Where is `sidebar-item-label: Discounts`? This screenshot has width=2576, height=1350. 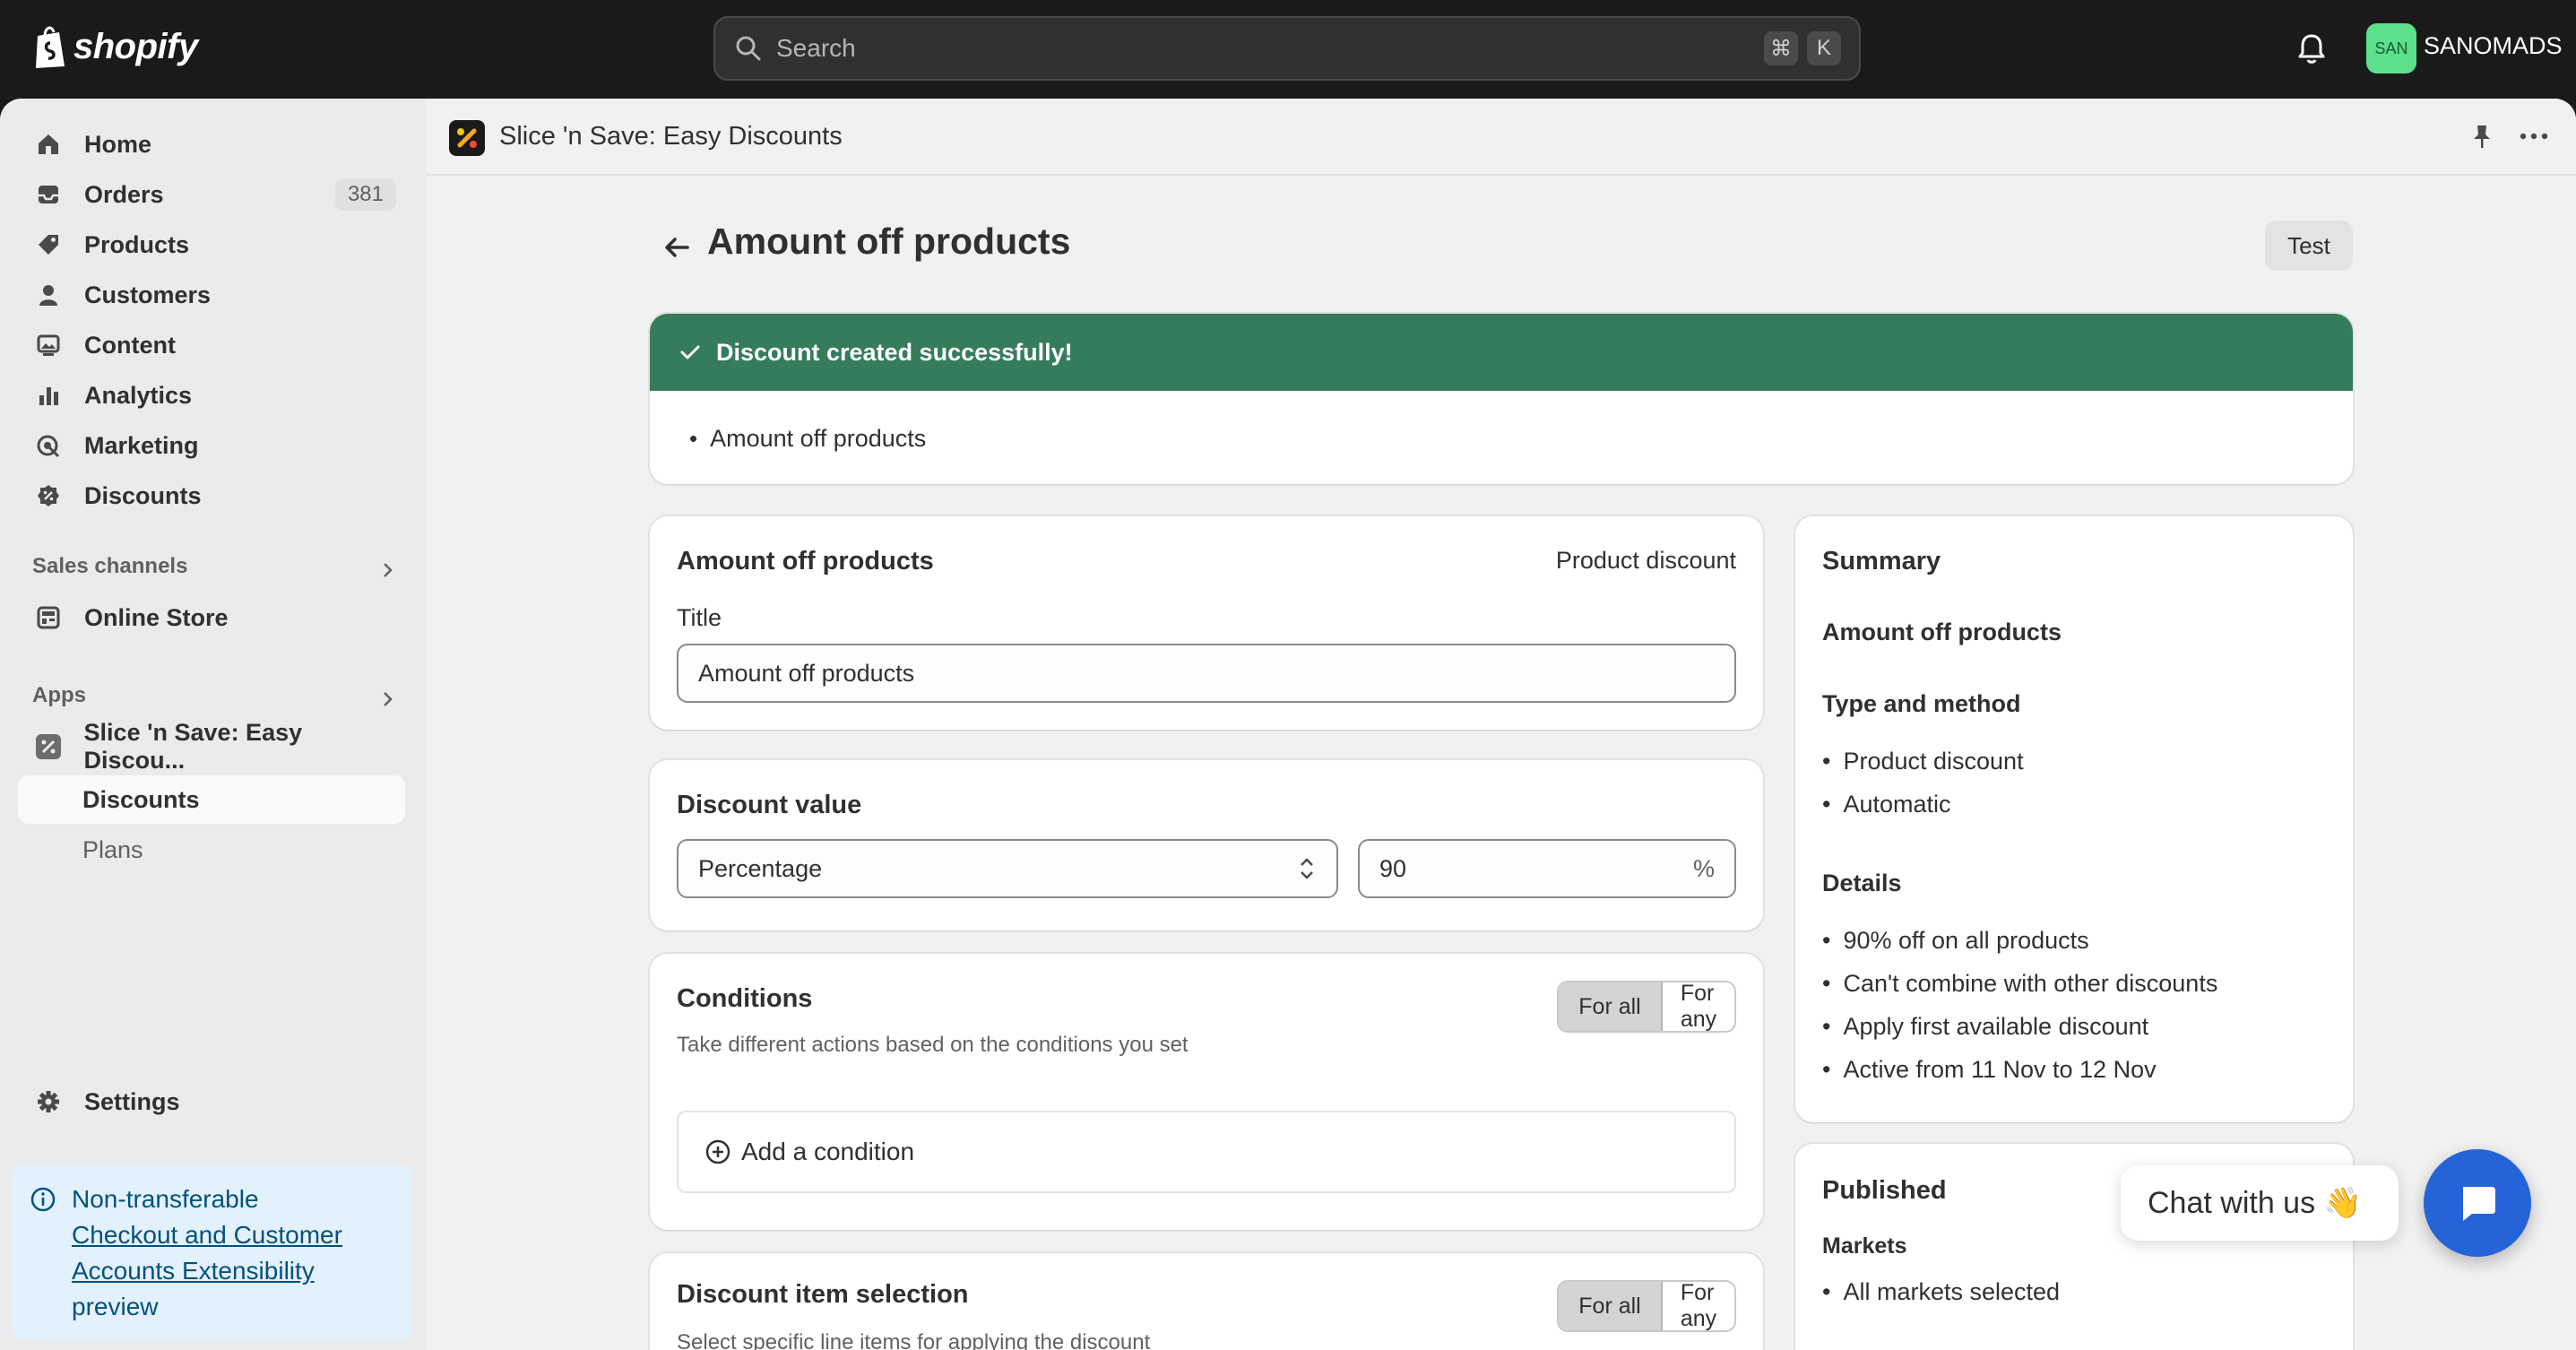
sidebar-item-label: Discounts is located at coordinates (143, 495).